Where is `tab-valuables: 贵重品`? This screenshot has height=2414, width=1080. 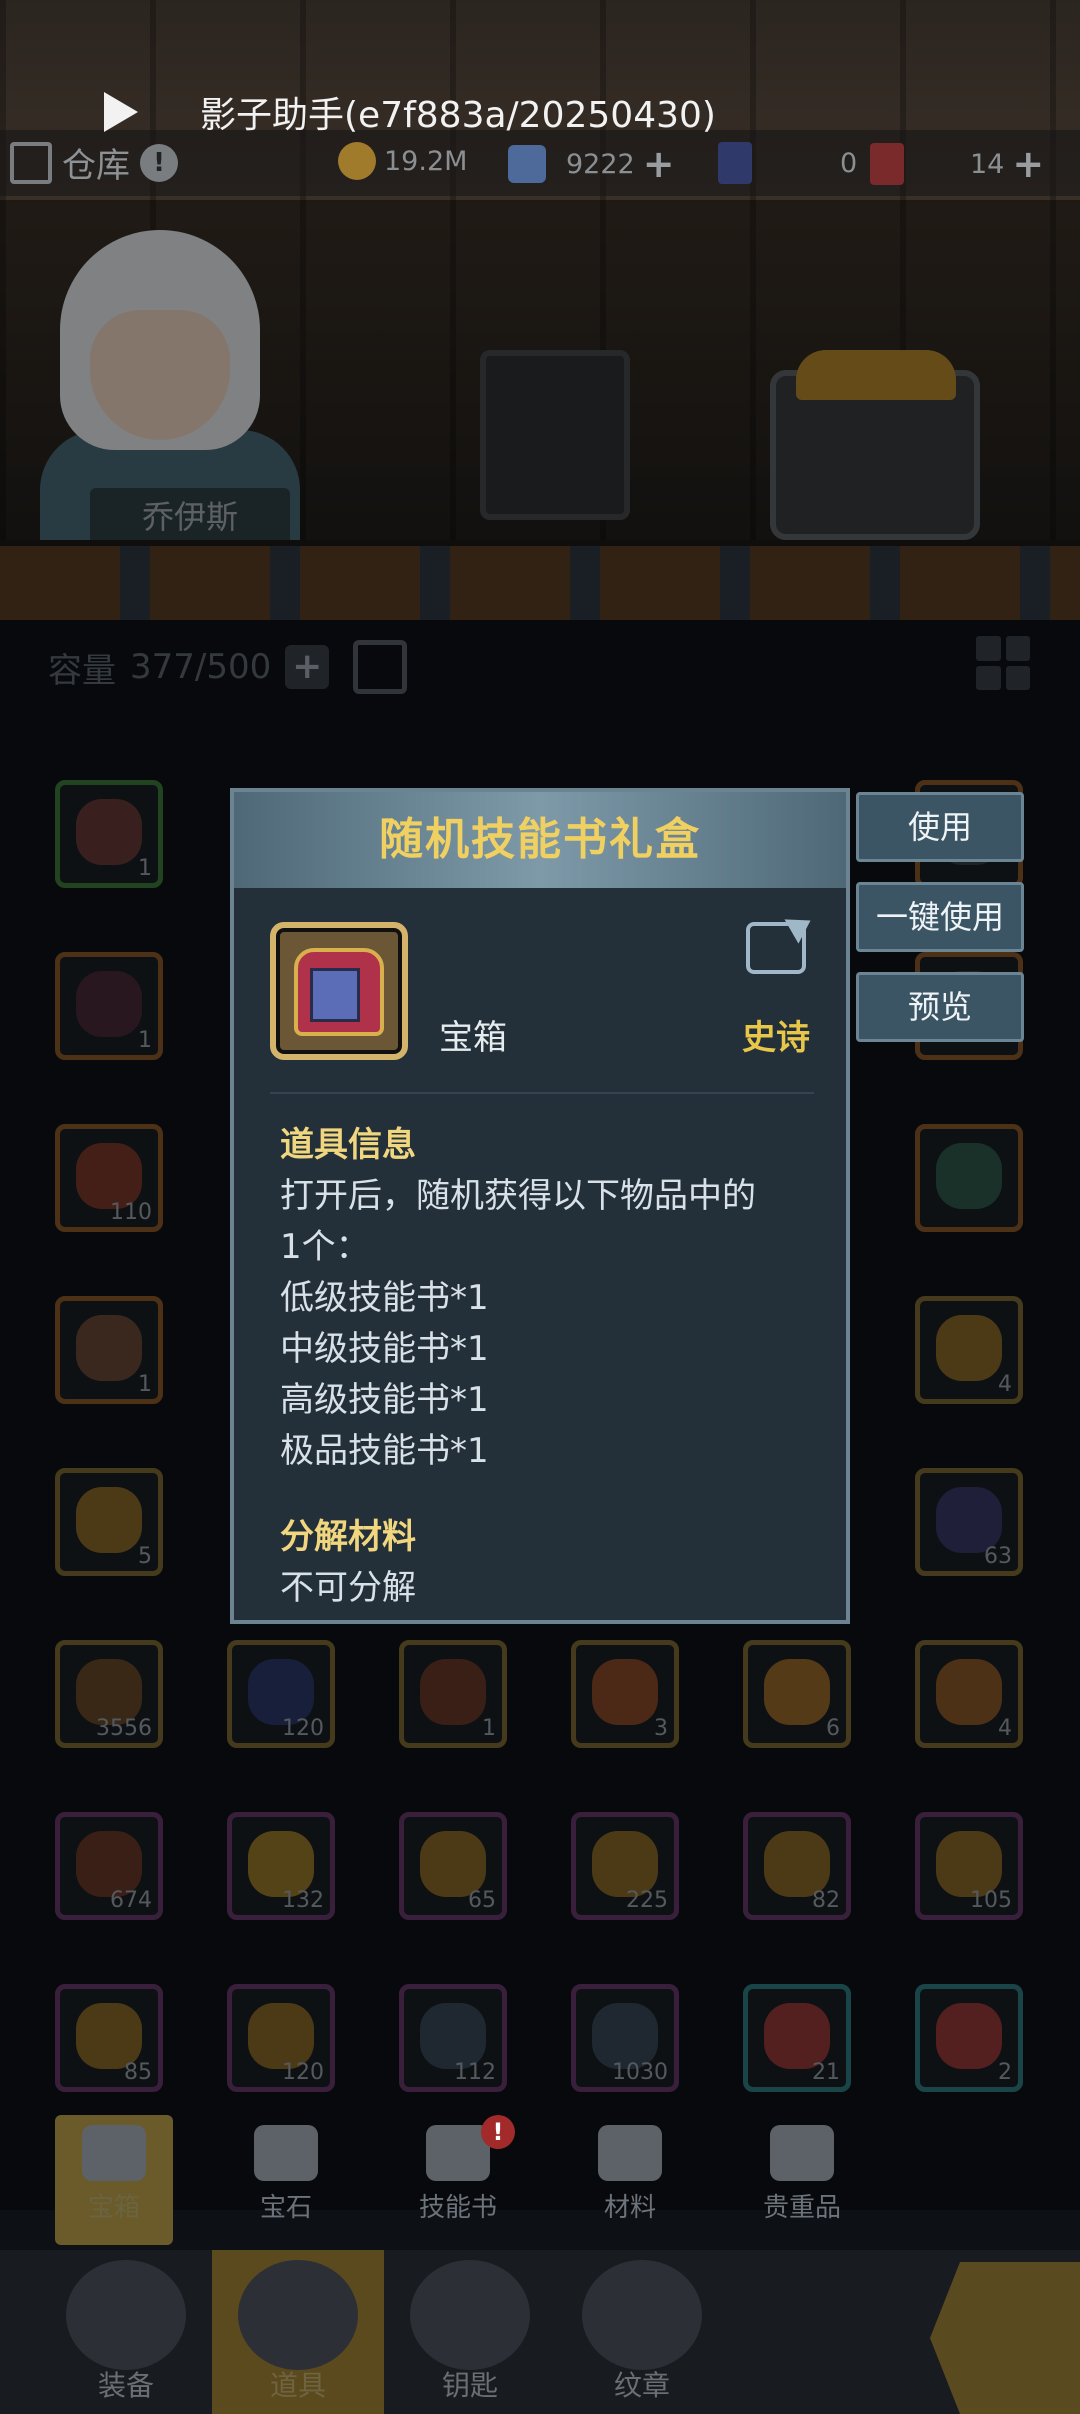 tab-valuables: 贵重品 is located at coordinates (802, 2180).